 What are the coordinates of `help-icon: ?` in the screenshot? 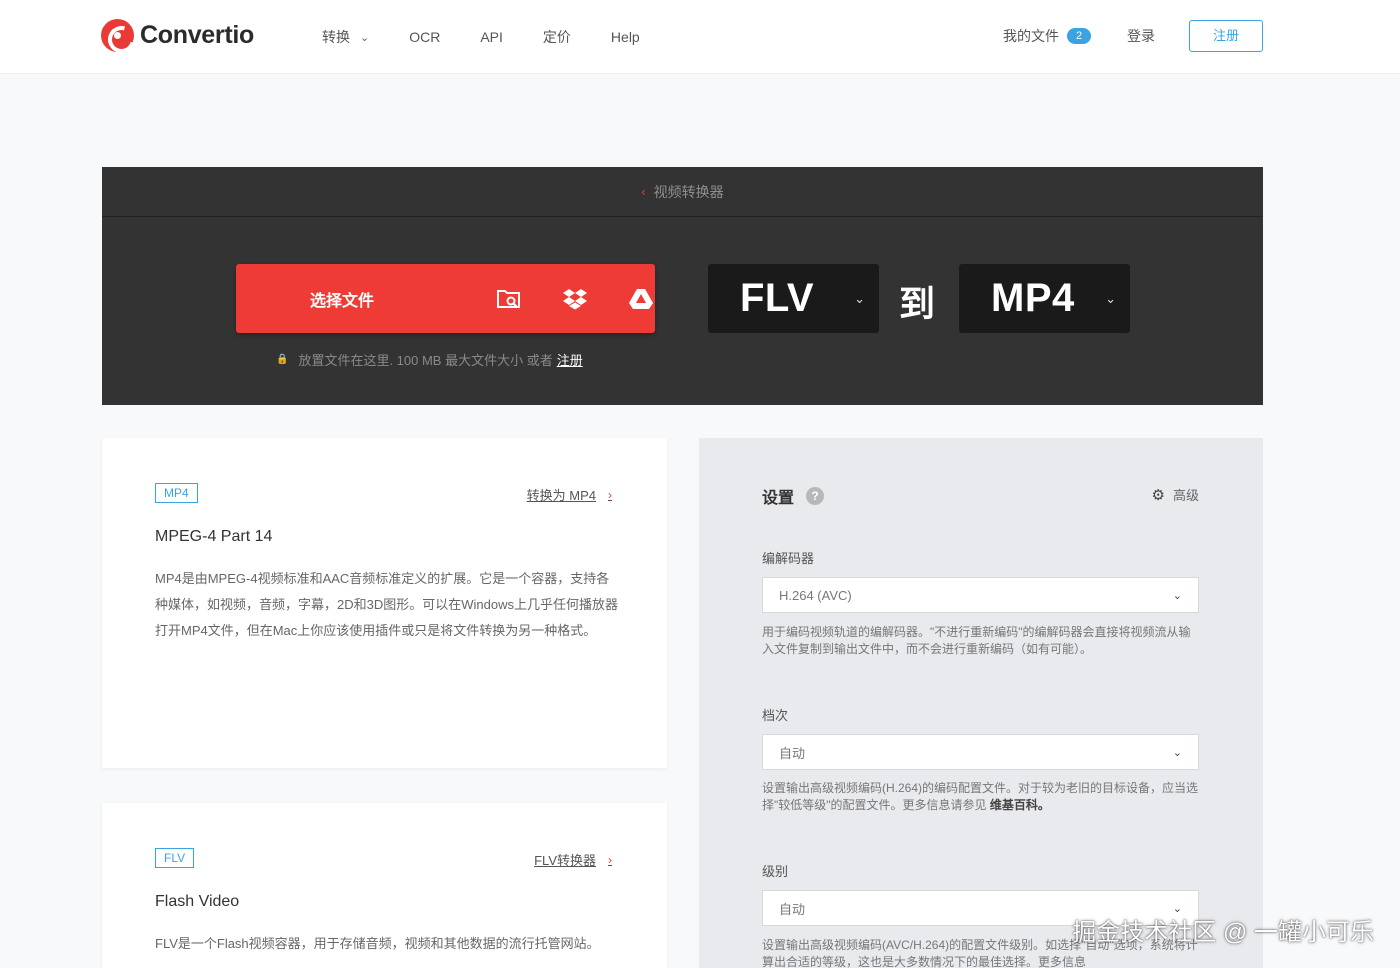 It's located at (815, 496).